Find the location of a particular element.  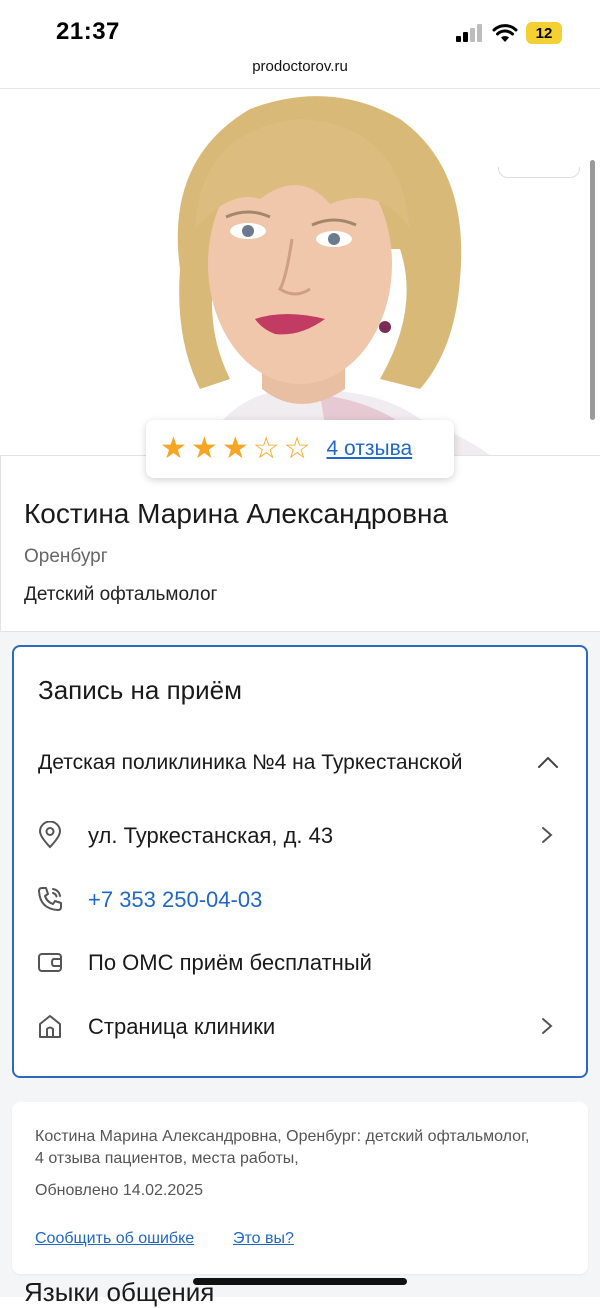

status-time: 21:37 is located at coordinates (88, 31).